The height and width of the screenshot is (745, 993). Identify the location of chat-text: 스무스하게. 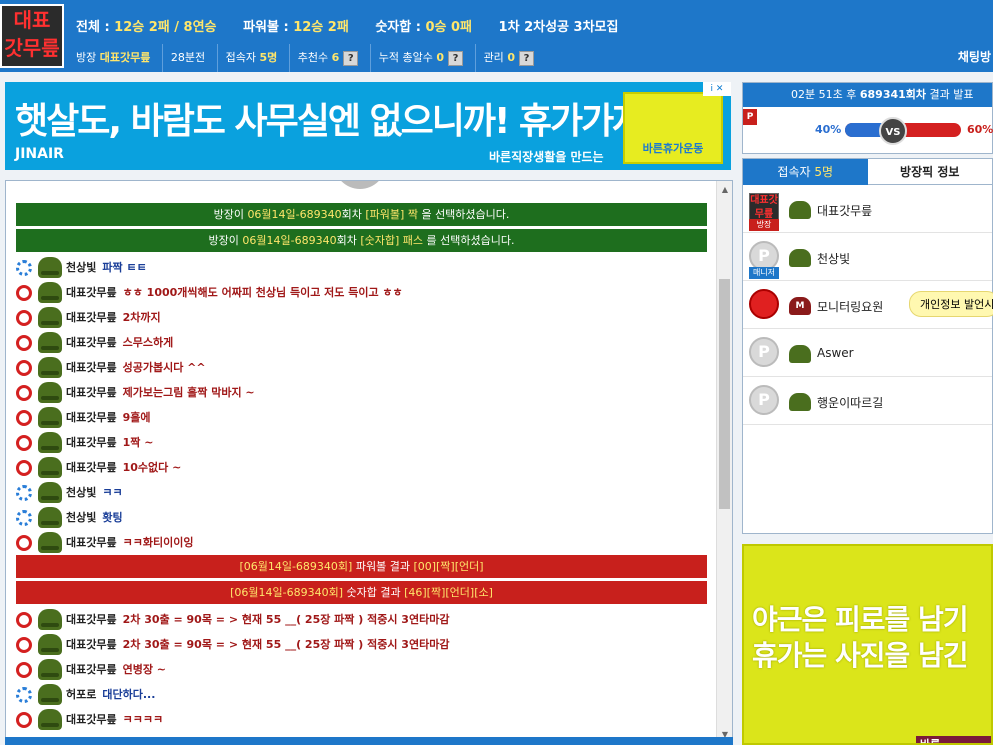
(148, 342).